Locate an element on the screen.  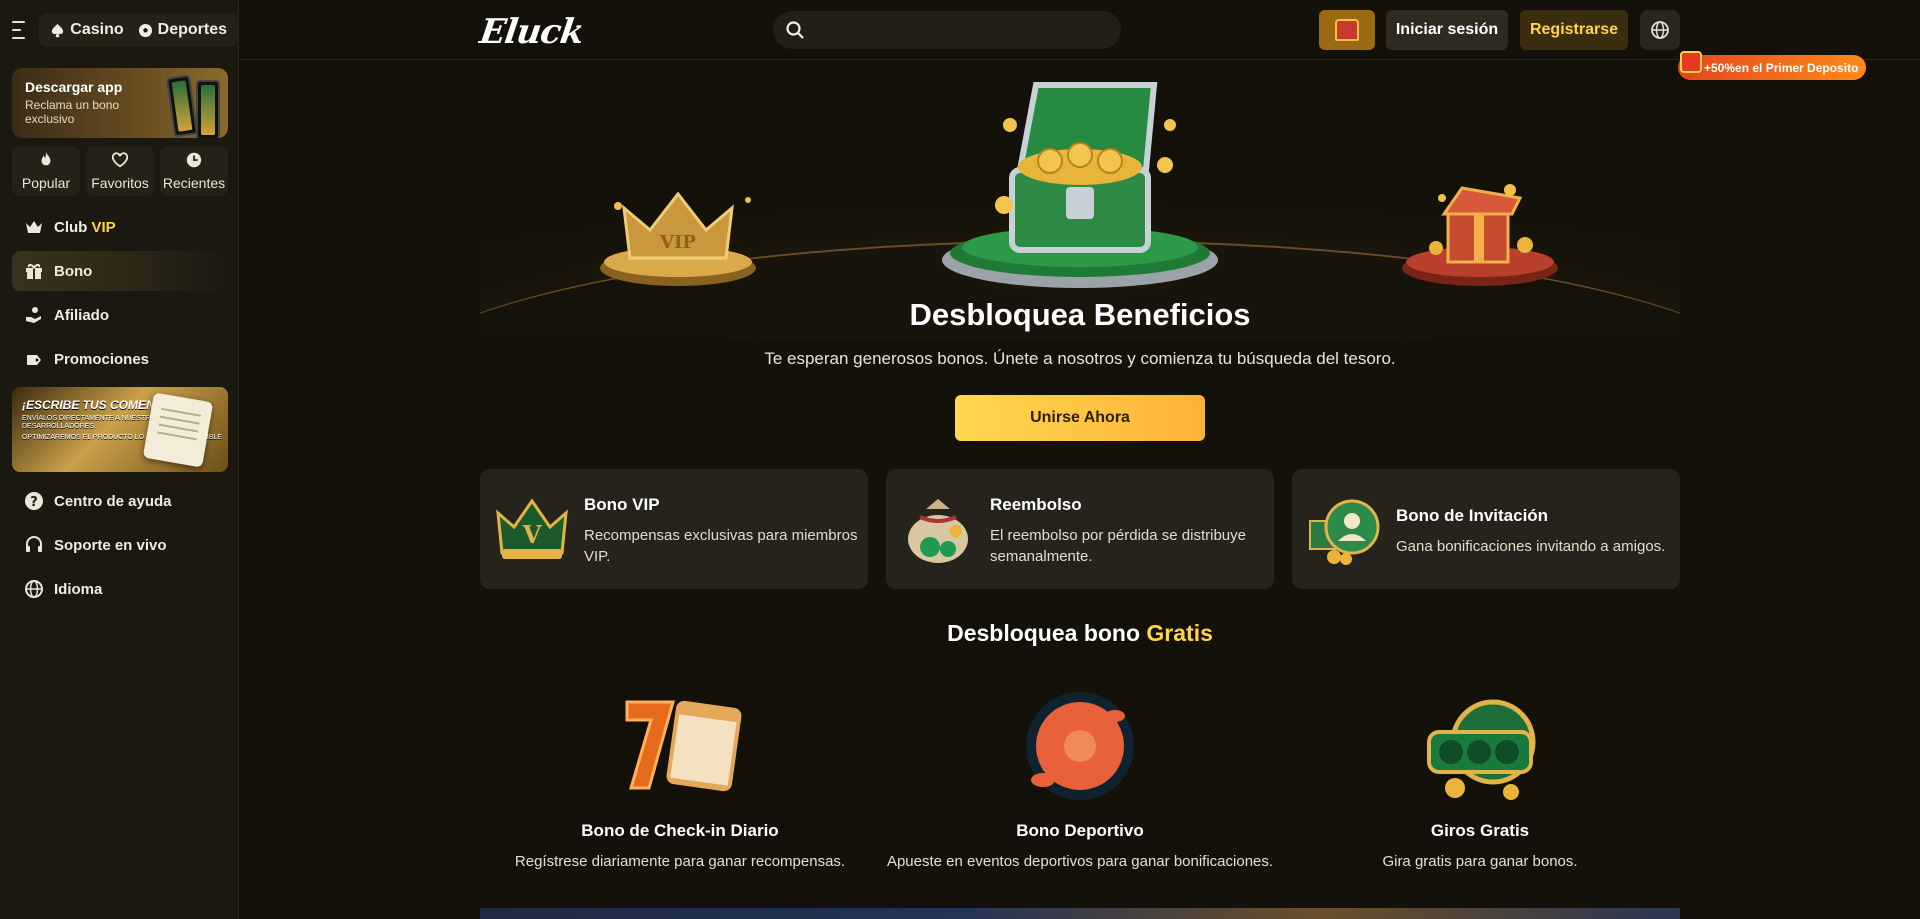
sidebar-nav-bottom: ? Centro de ayuda Soporte en vivo Idioma is located at coordinates (120, 547).